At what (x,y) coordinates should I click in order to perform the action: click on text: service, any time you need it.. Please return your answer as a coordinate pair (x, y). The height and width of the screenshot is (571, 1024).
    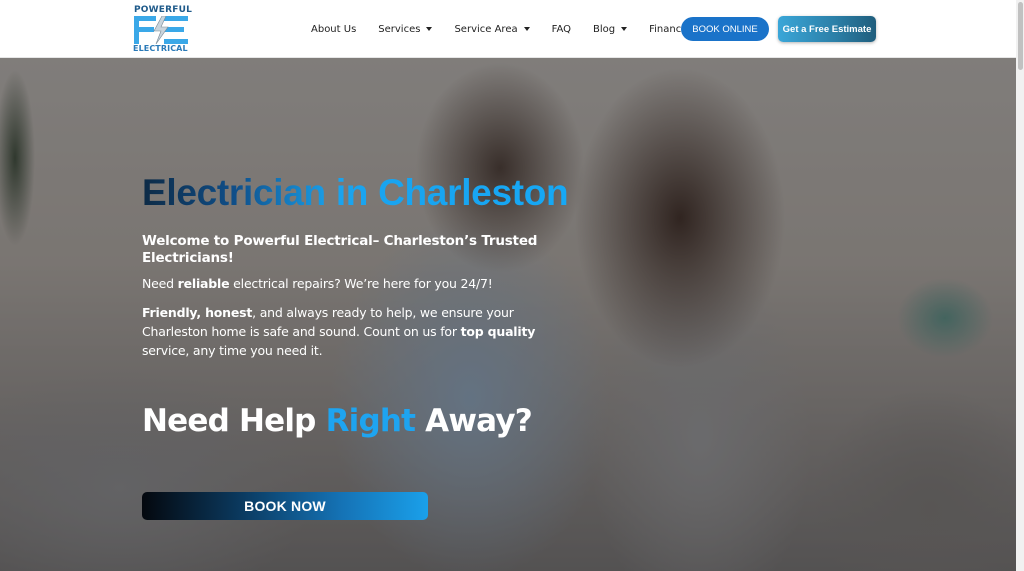
    Looking at the image, I should click on (232, 350).